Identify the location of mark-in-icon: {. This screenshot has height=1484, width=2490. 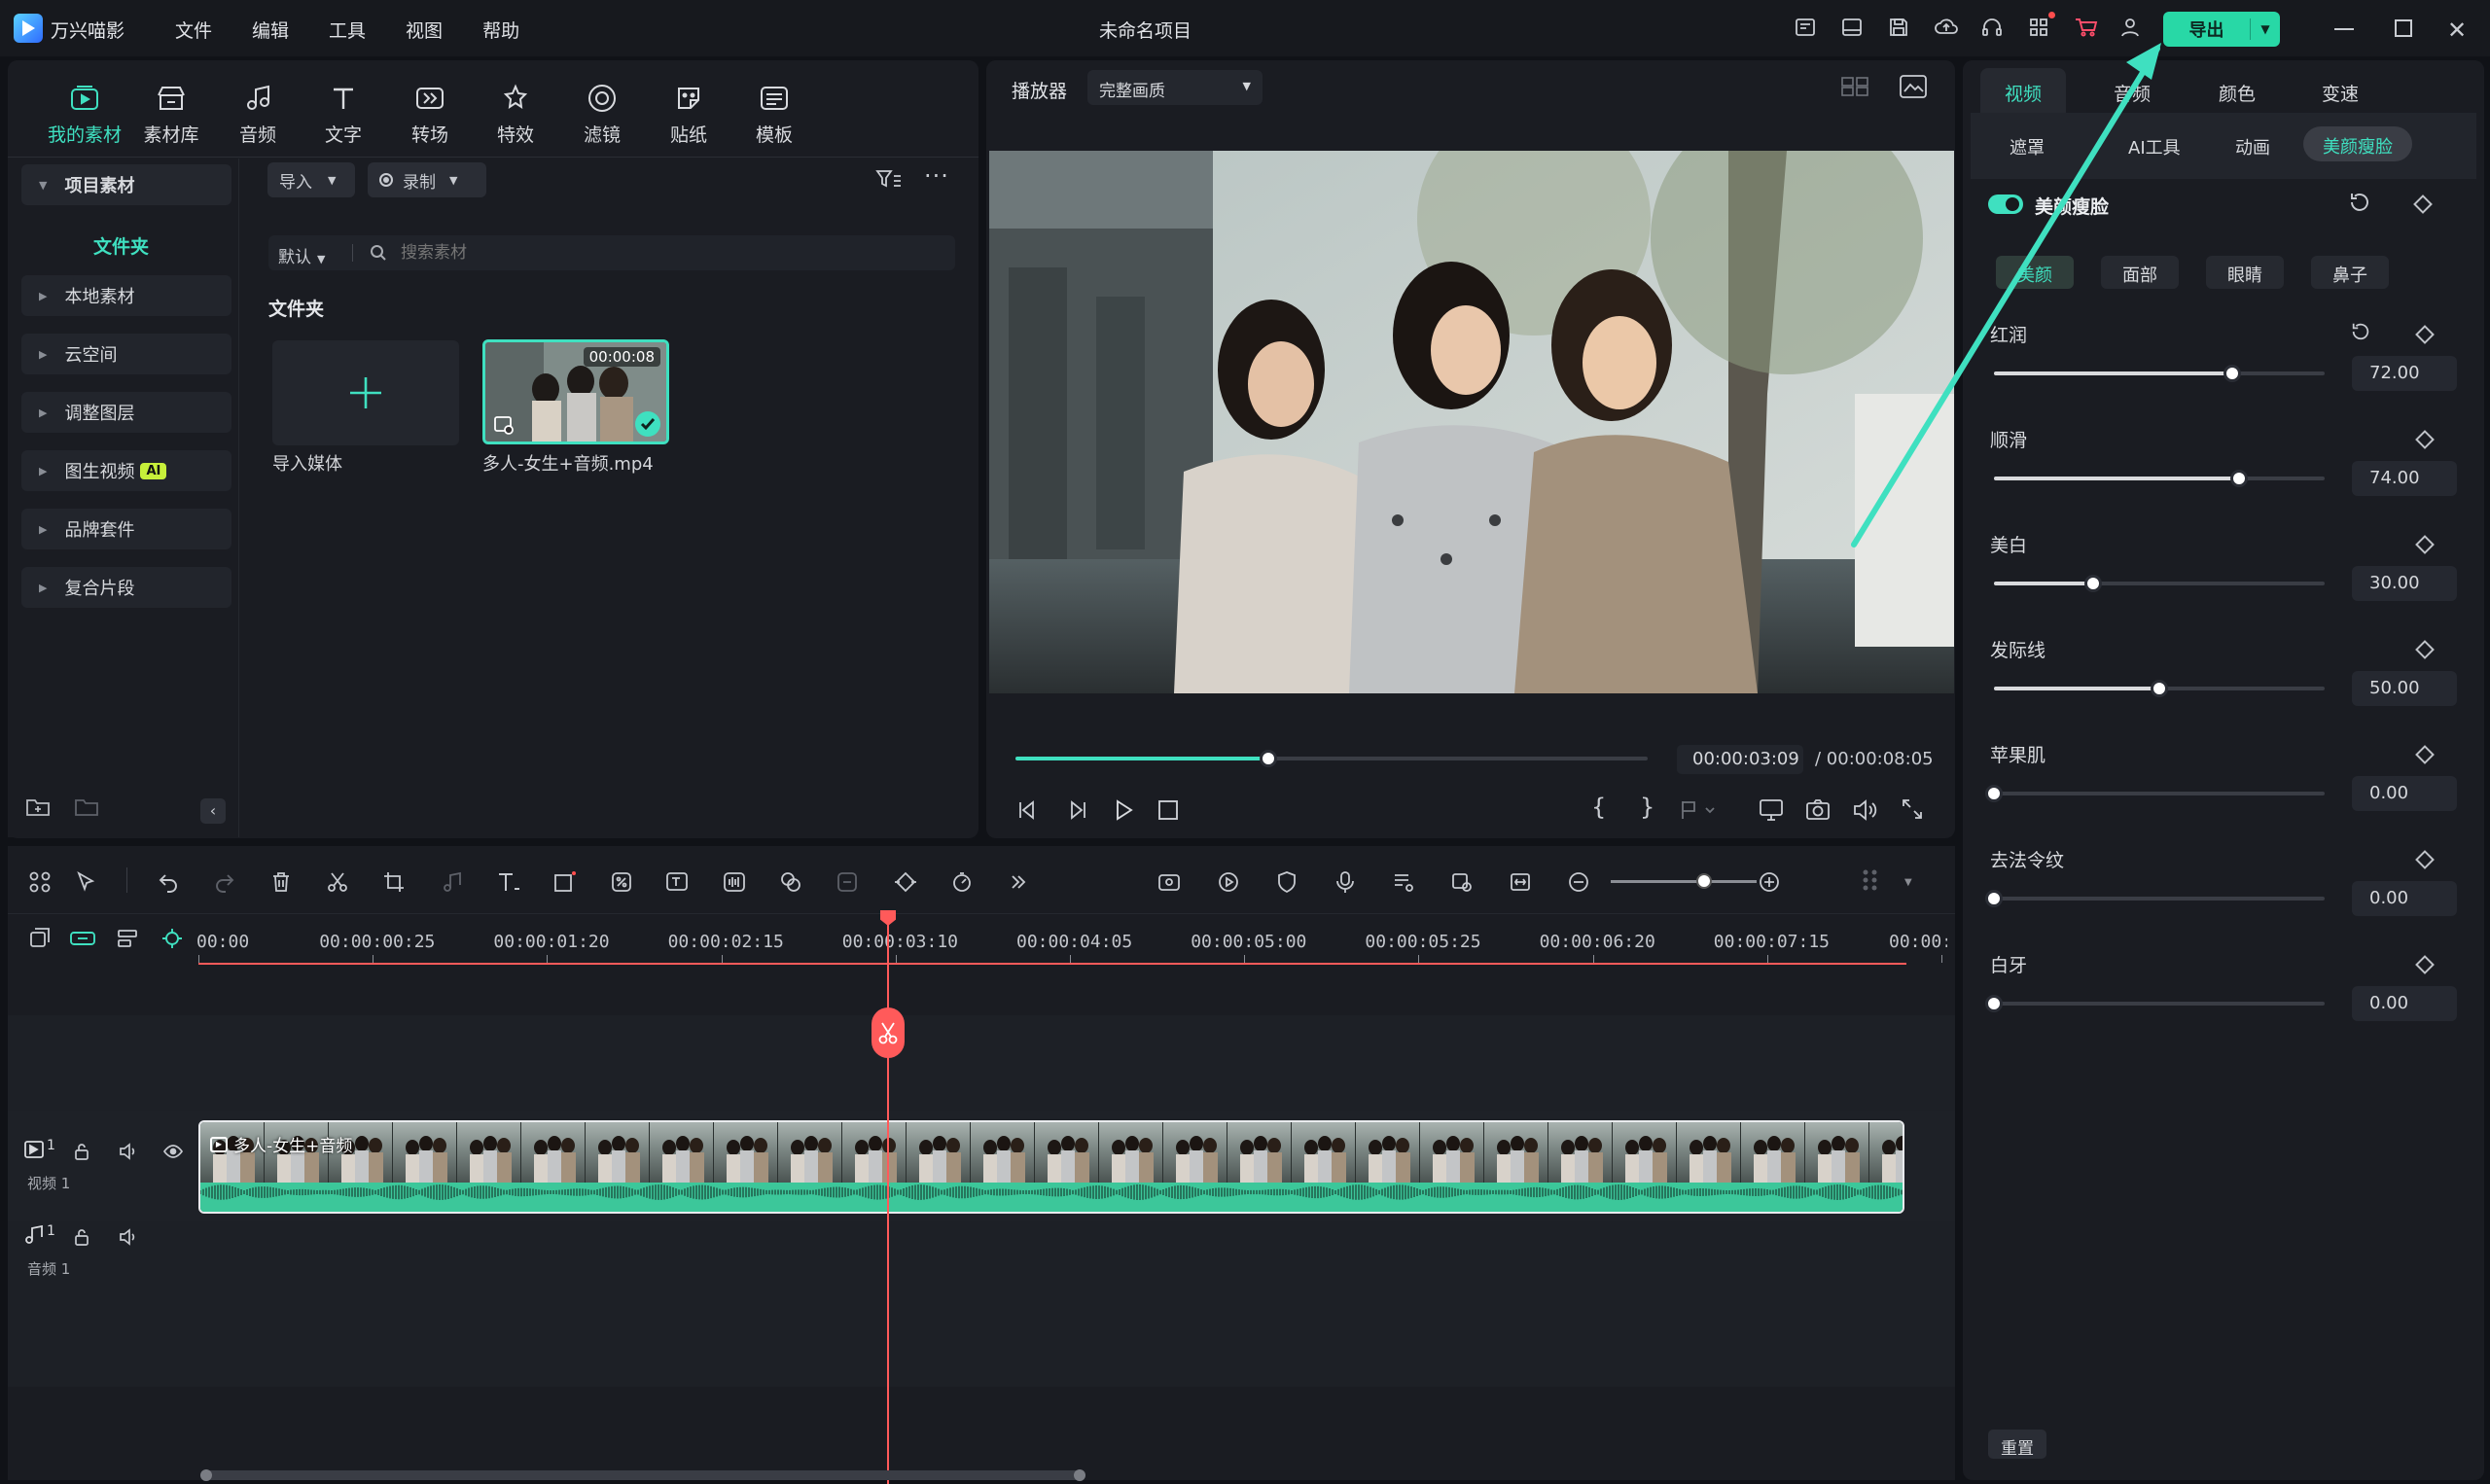
(1598, 808).